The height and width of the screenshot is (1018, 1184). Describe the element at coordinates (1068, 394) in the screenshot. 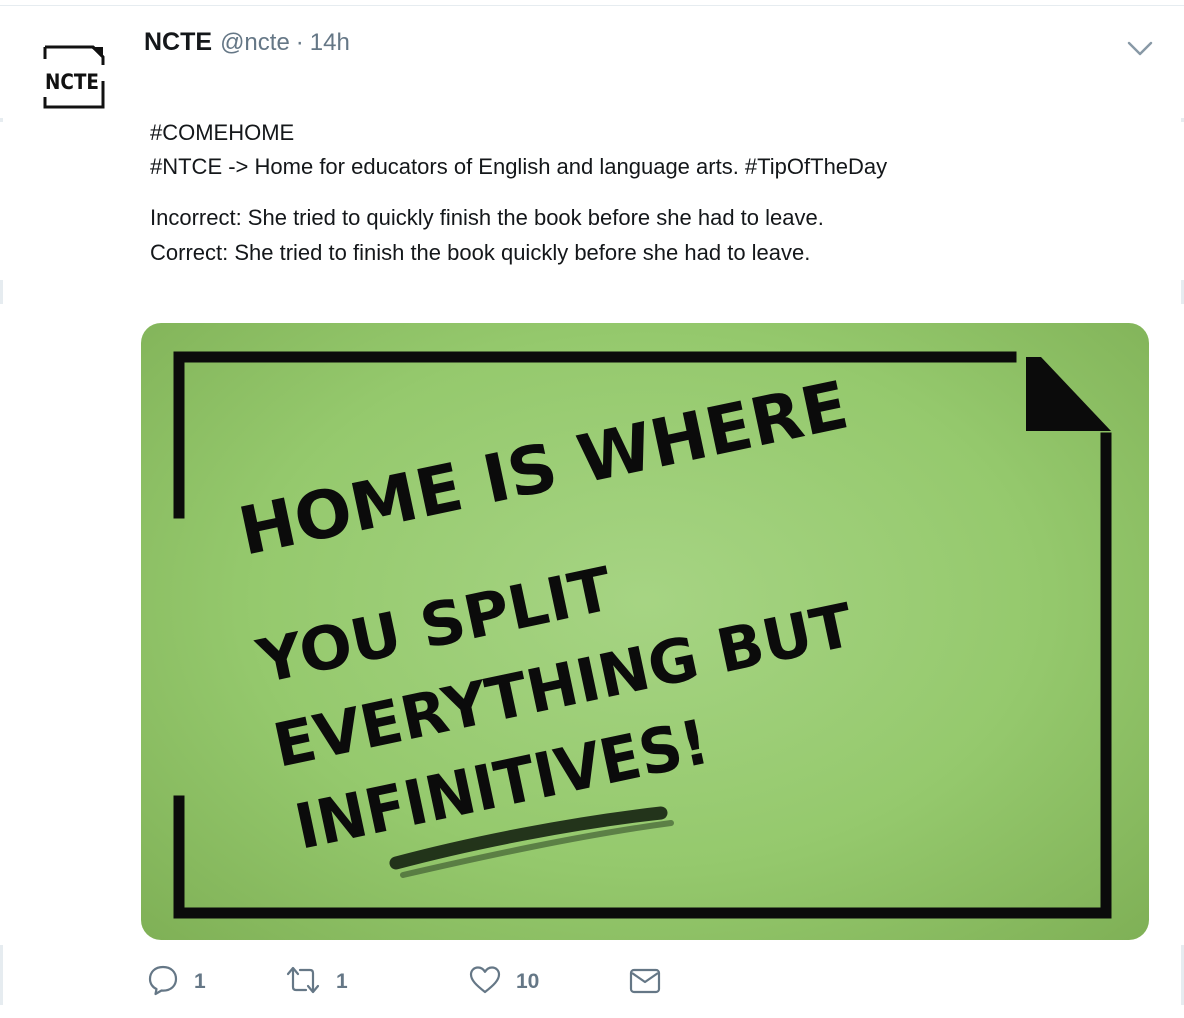

I see `folded-corner-shape` at that location.